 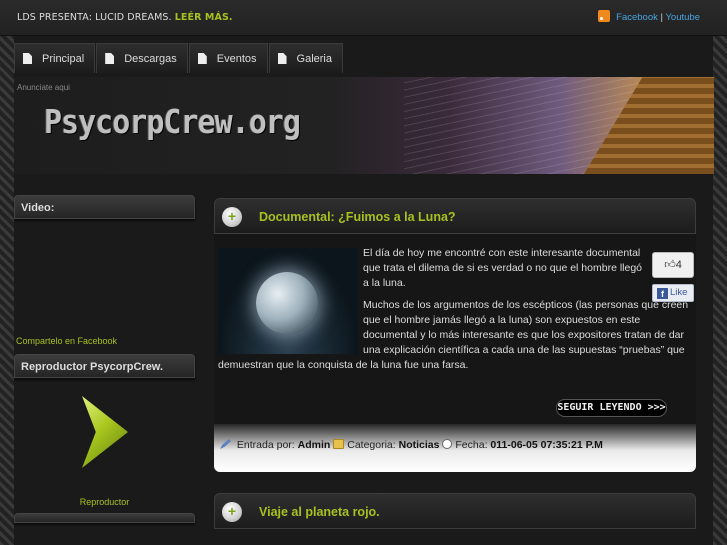 What do you see at coordinates (471, 445) in the screenshot?
I see `date-label: Fecha:` at bounding box center [471, 445].